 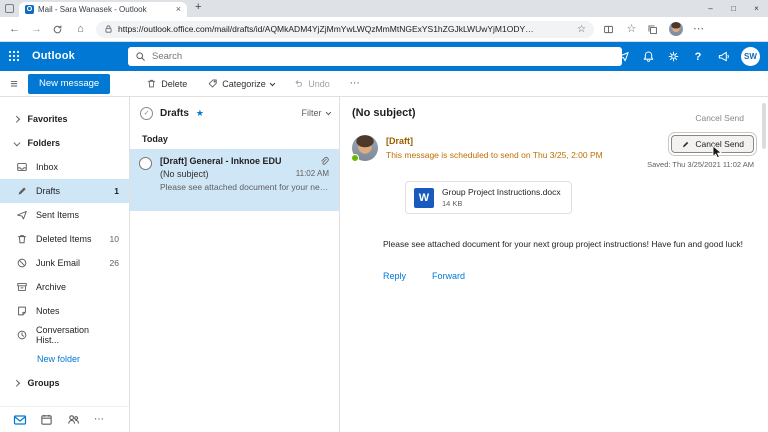 I want to click on home-icon: ⌂, so click(x=80, y=29).